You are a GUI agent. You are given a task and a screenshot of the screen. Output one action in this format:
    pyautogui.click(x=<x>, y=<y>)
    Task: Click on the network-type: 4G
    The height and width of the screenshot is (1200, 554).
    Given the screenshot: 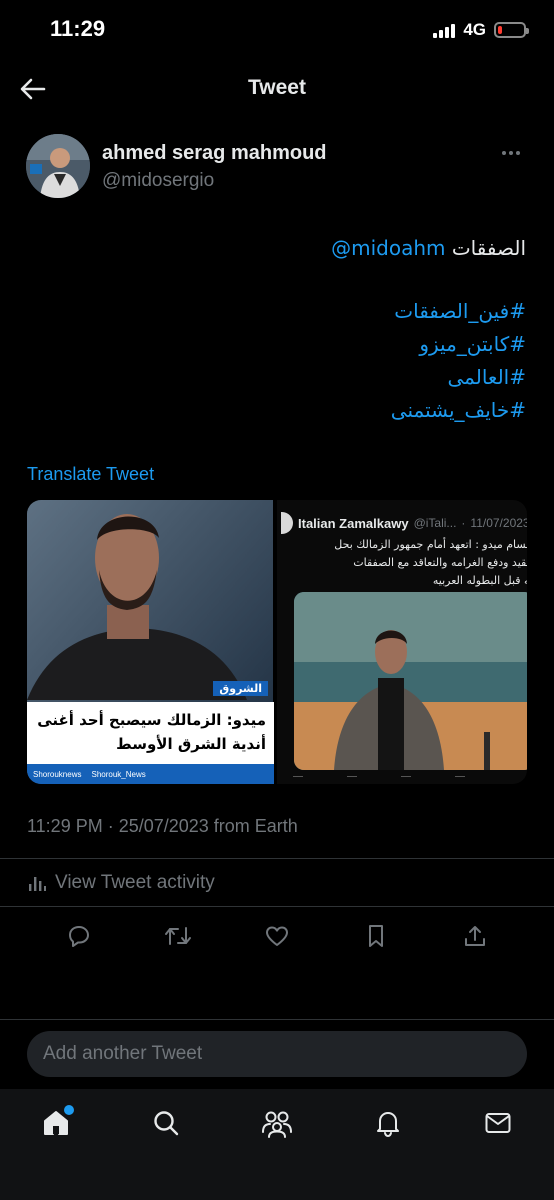 What is the action you would take?
    pyautogui.click(x=474, y=29)
    